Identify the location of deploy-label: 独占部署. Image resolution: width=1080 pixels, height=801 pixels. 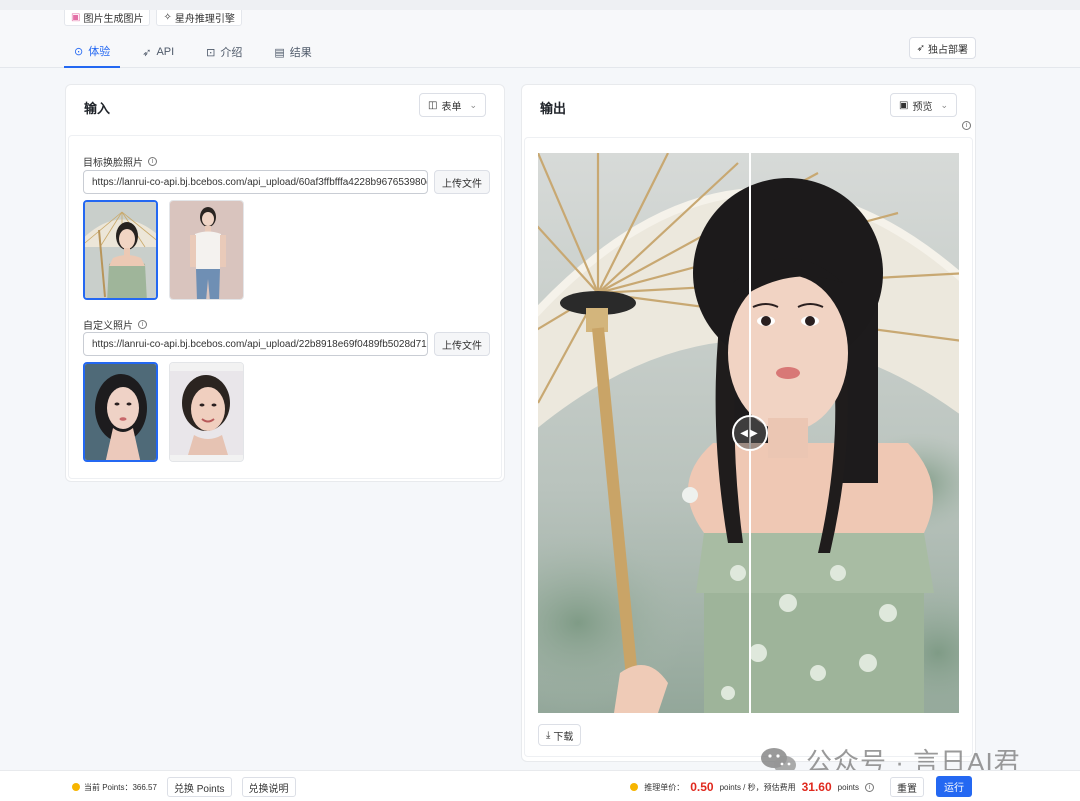
(948, 50).